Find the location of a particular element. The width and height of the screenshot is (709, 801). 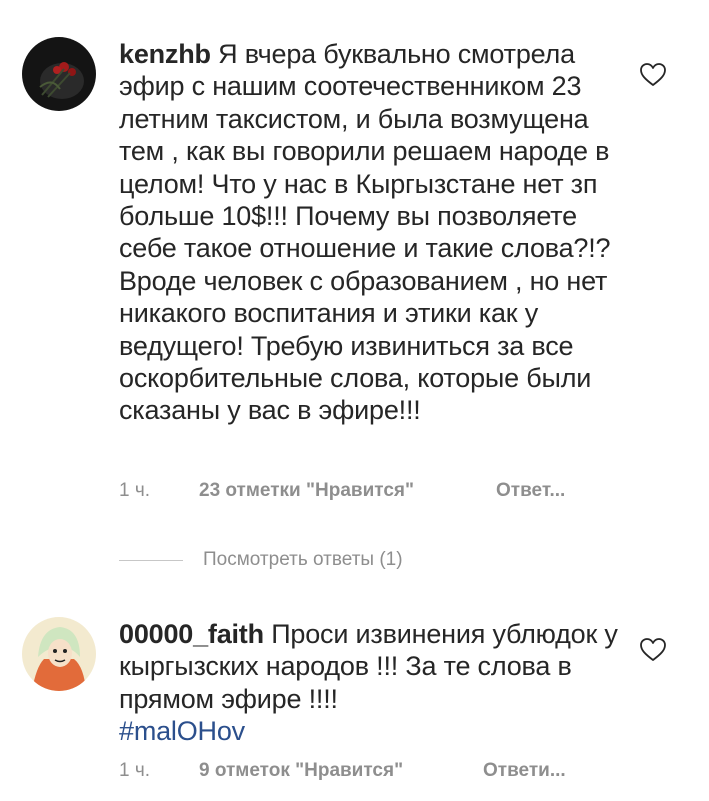

cartoon-avatar-icon is located at coordinates (59, 654).